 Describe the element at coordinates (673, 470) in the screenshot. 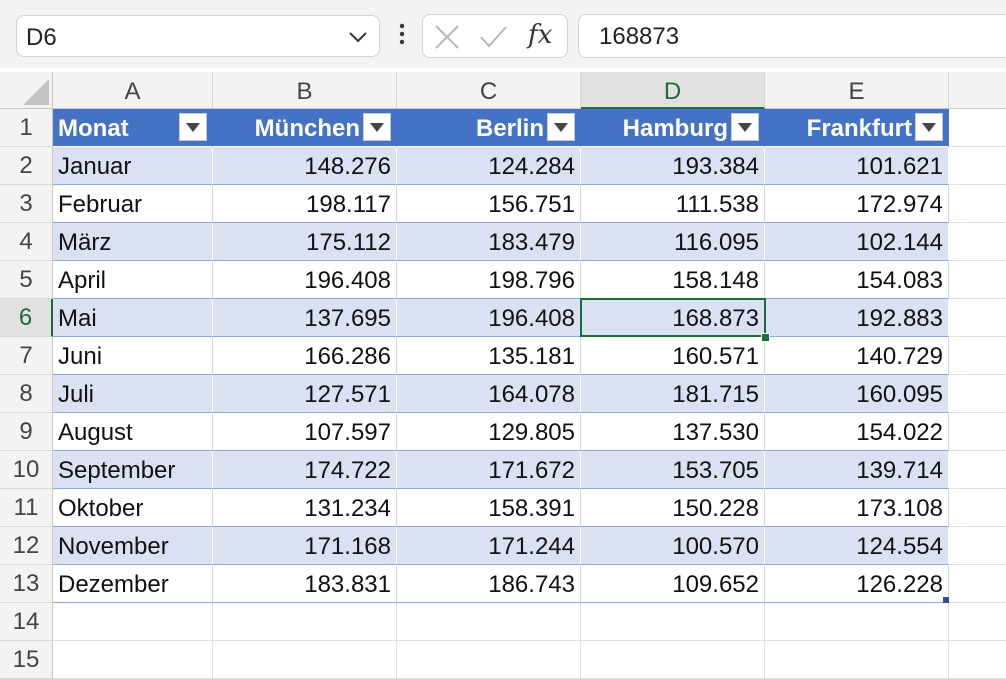

I see `value-cell: 153.705` at that location.